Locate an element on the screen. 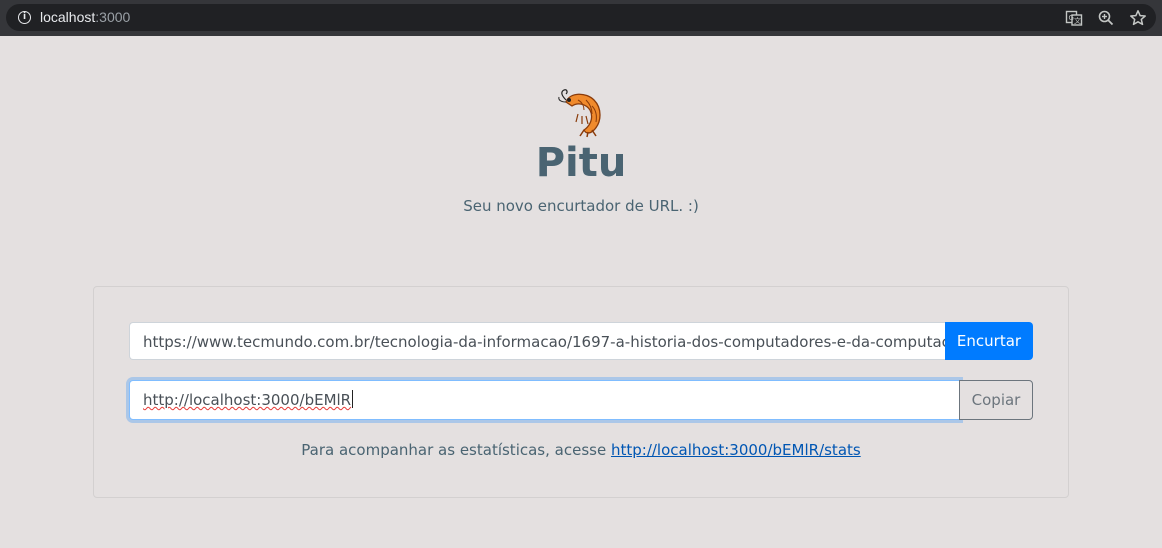 The image size is (1162, 548). translate-icon: G文 is located at coordinates (1074, 18).